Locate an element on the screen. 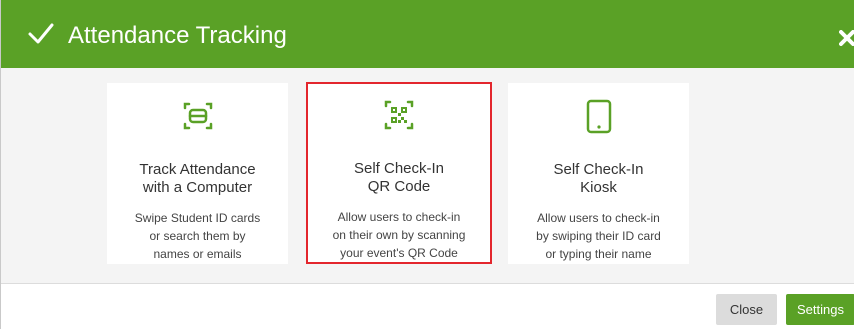 Image resolution: width=854 pixels, height=329 pixels. option-title: Self Check-In Kiosk is located at coordinates (598, 179).